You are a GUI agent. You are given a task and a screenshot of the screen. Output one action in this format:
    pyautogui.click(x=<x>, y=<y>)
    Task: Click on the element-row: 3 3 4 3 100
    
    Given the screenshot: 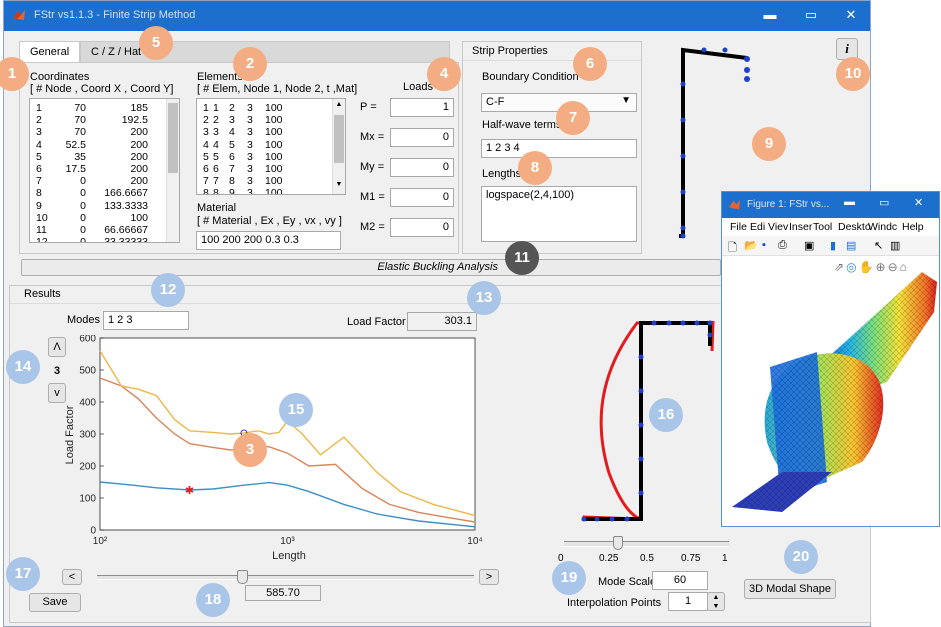 What is the action you would take?
    pyautogui.click(x=271, y=132)
    